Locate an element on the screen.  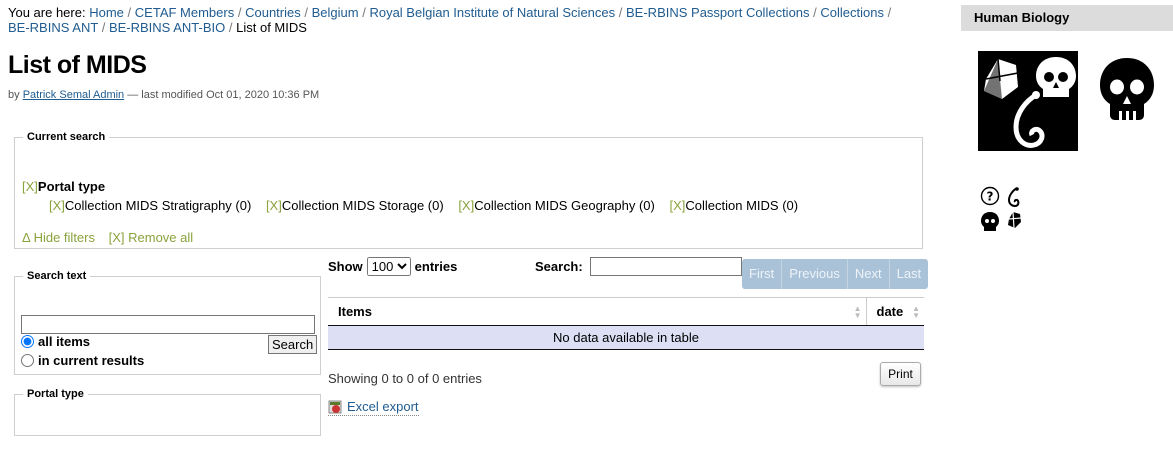
page-length-select: 100 is located at coordinates (388, 266).